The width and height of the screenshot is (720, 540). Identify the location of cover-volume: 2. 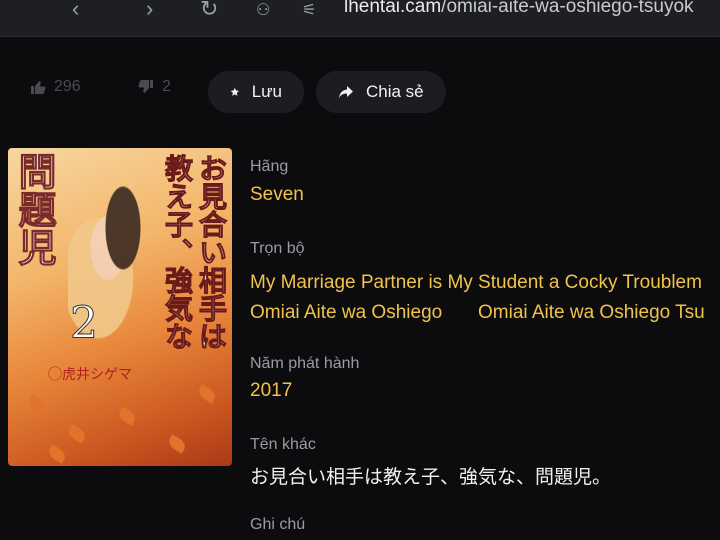
(84, 324).